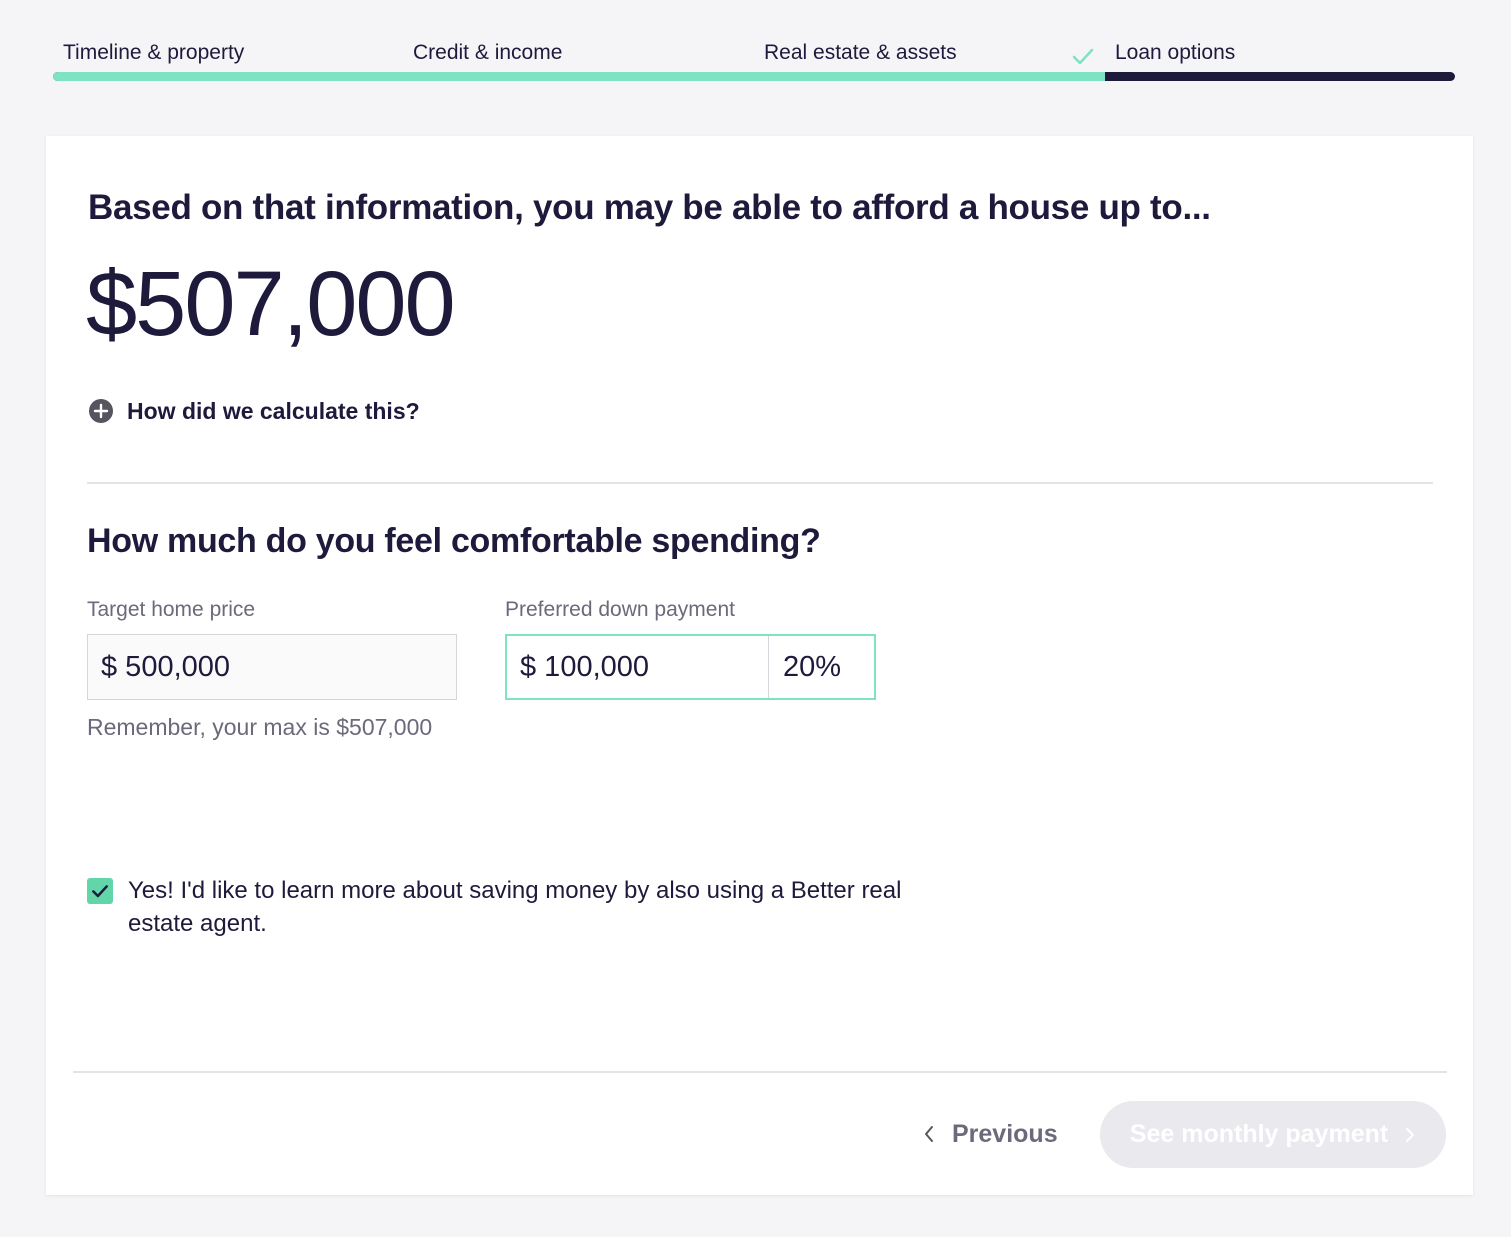 The height and width of the screenshot is (1237, 1511). I want to click on agent-optin-checkbox, so click(100, 891).